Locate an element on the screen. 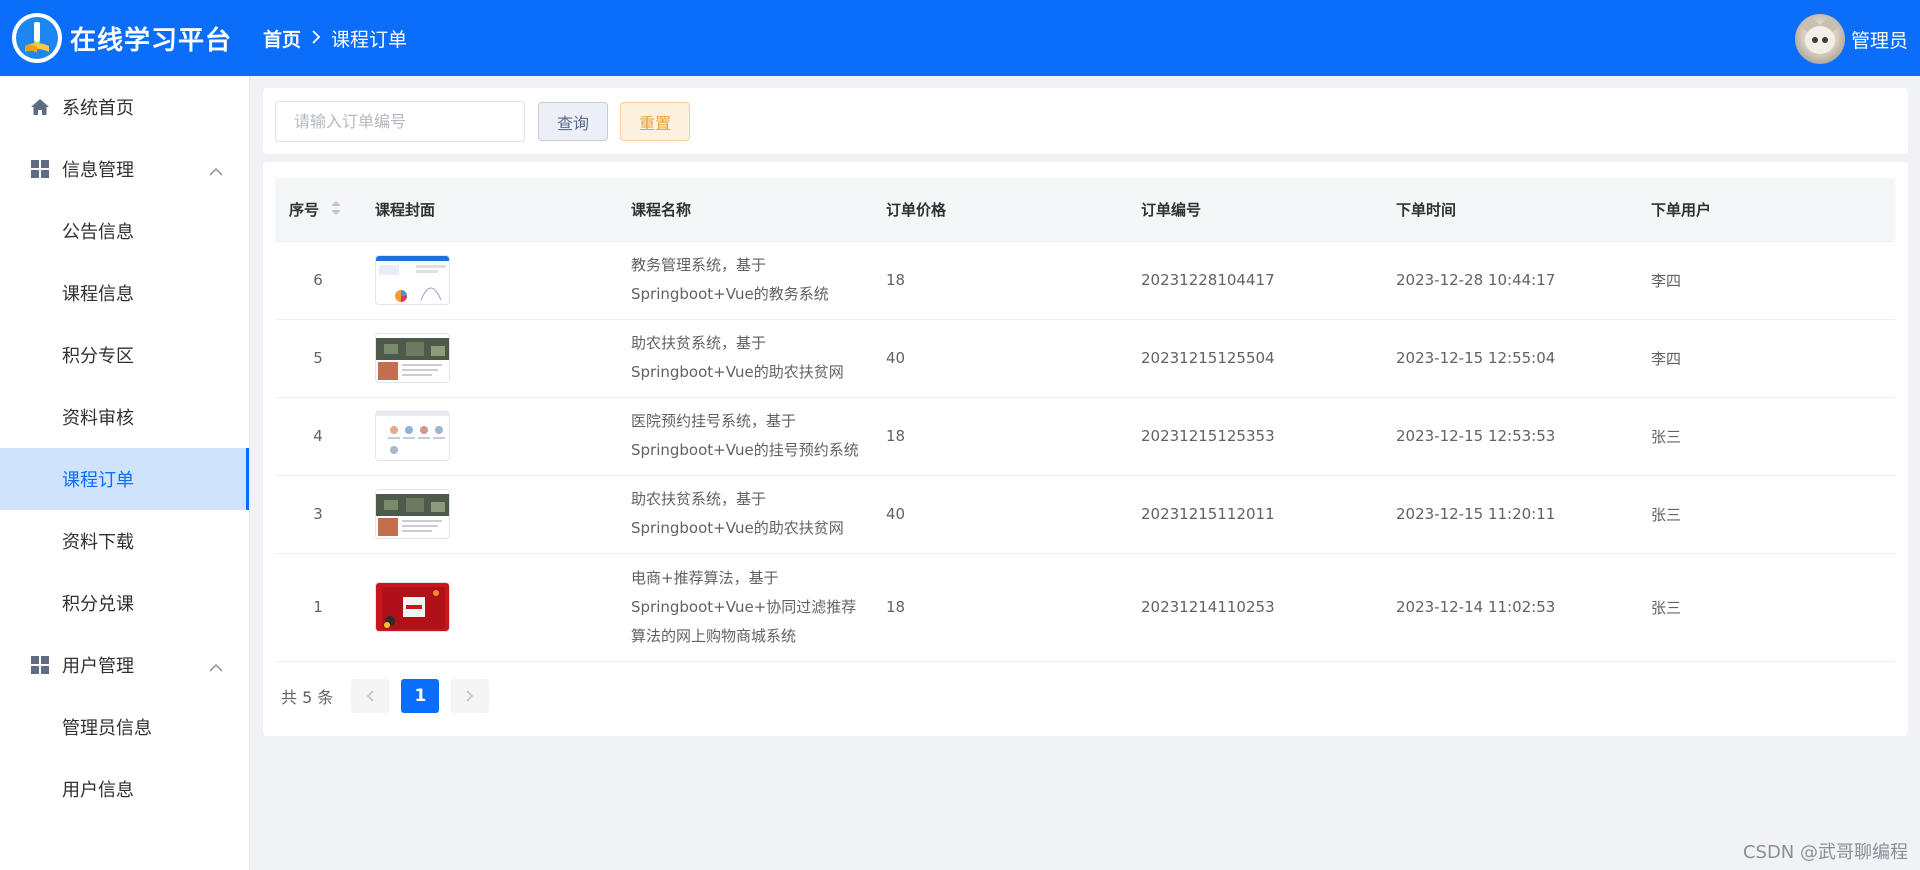 The image size is (1920, 870). sidebar-item-label: 系统首页 is located at coordinates (98, 108).